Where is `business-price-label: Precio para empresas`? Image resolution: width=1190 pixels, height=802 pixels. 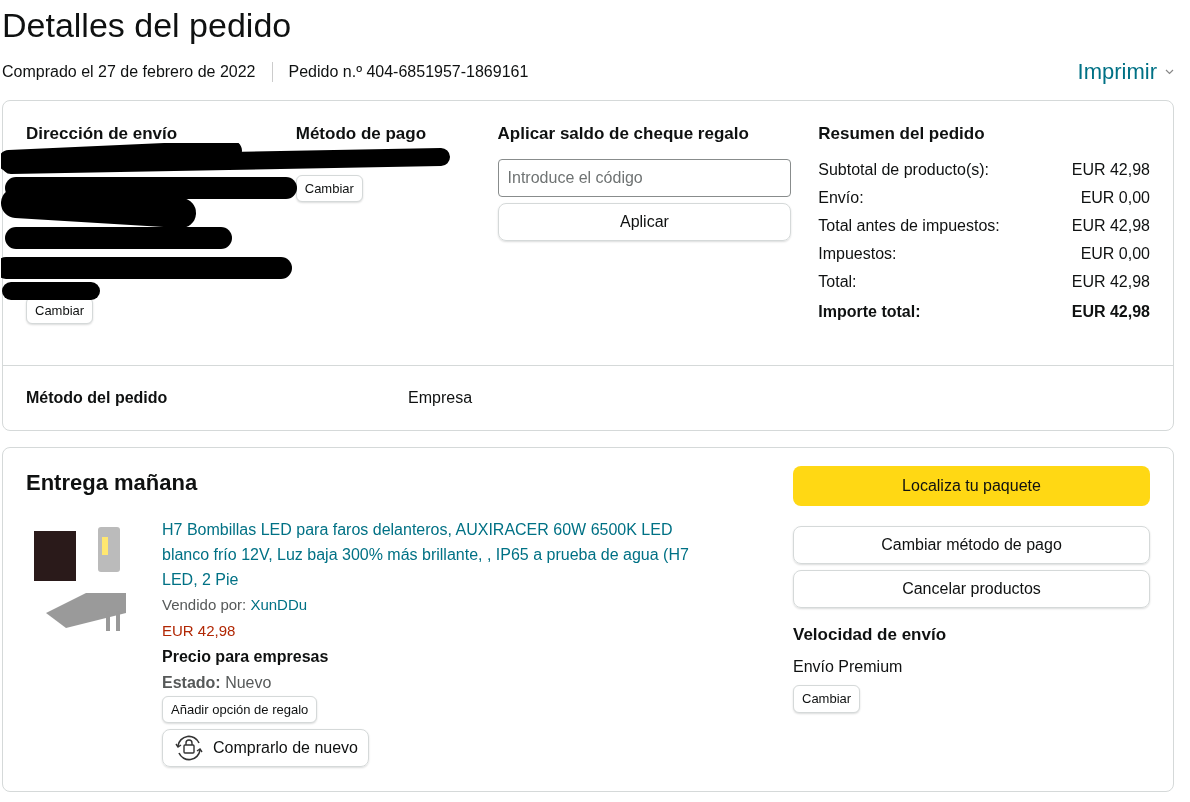
business-price-label: Precio para empresas is located at coordinates (246, 656).